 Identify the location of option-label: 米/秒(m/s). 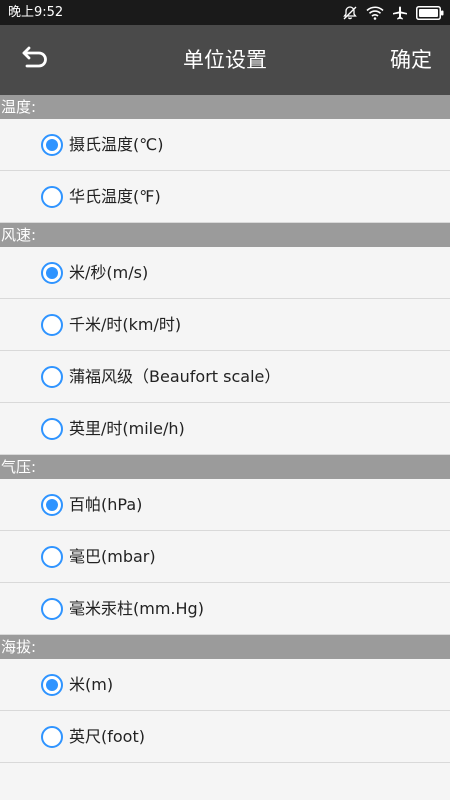
(109, 272).